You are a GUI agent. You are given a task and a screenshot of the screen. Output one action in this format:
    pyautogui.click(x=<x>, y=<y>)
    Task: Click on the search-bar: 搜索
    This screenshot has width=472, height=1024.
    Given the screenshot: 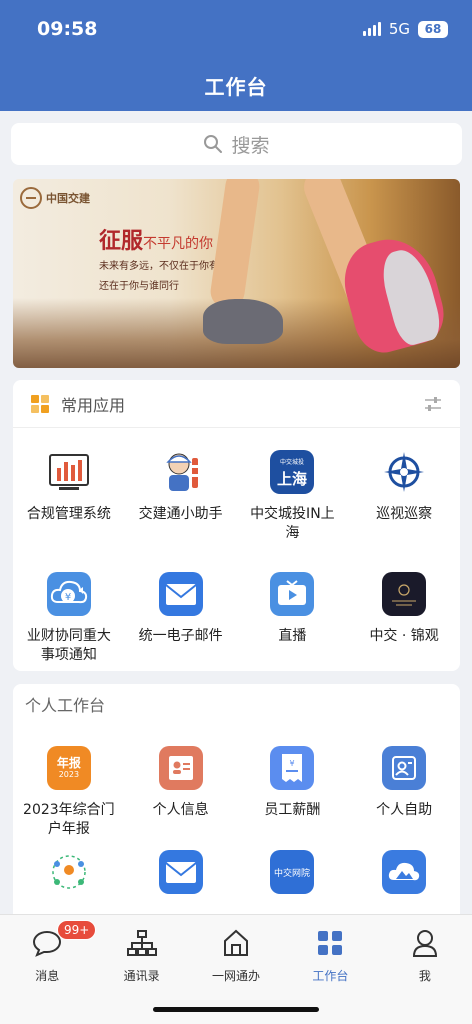 What is the action you would take?
    pyautogui.click(x=236, y=144)
    